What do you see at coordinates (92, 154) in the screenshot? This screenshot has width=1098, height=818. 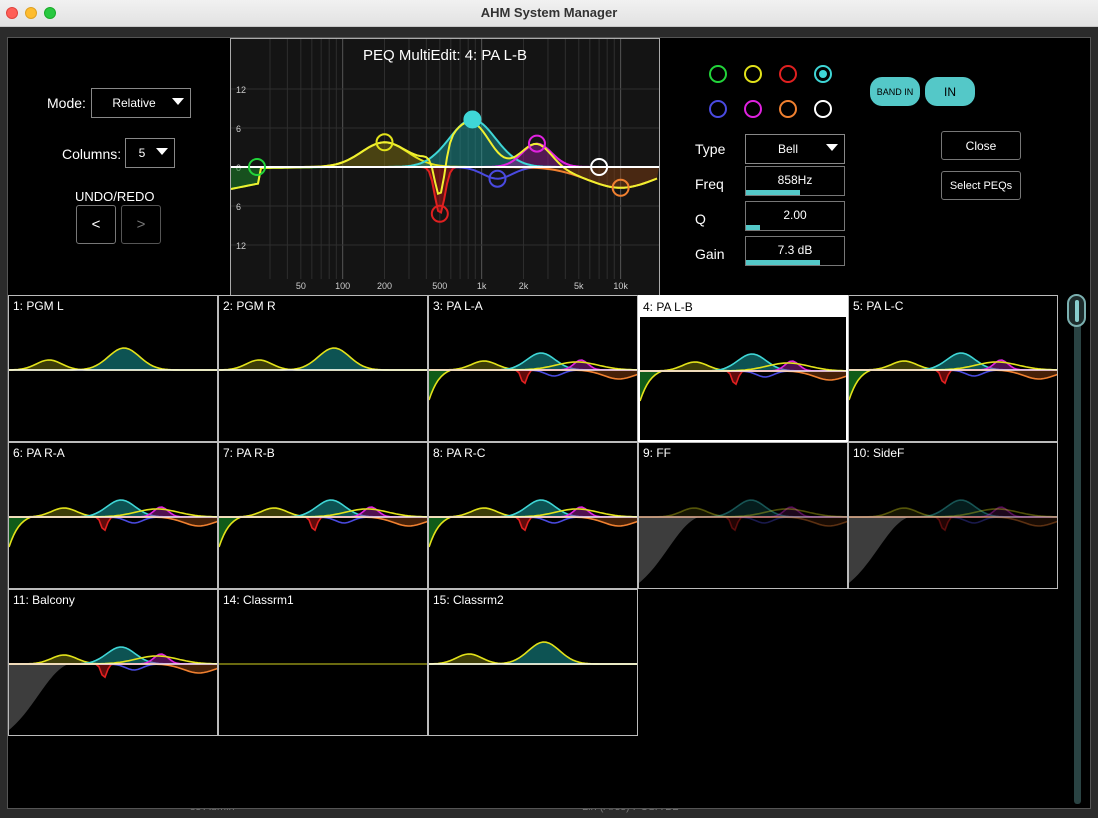 I see `columns-label: Columns:` at bounding box center [92, 154].